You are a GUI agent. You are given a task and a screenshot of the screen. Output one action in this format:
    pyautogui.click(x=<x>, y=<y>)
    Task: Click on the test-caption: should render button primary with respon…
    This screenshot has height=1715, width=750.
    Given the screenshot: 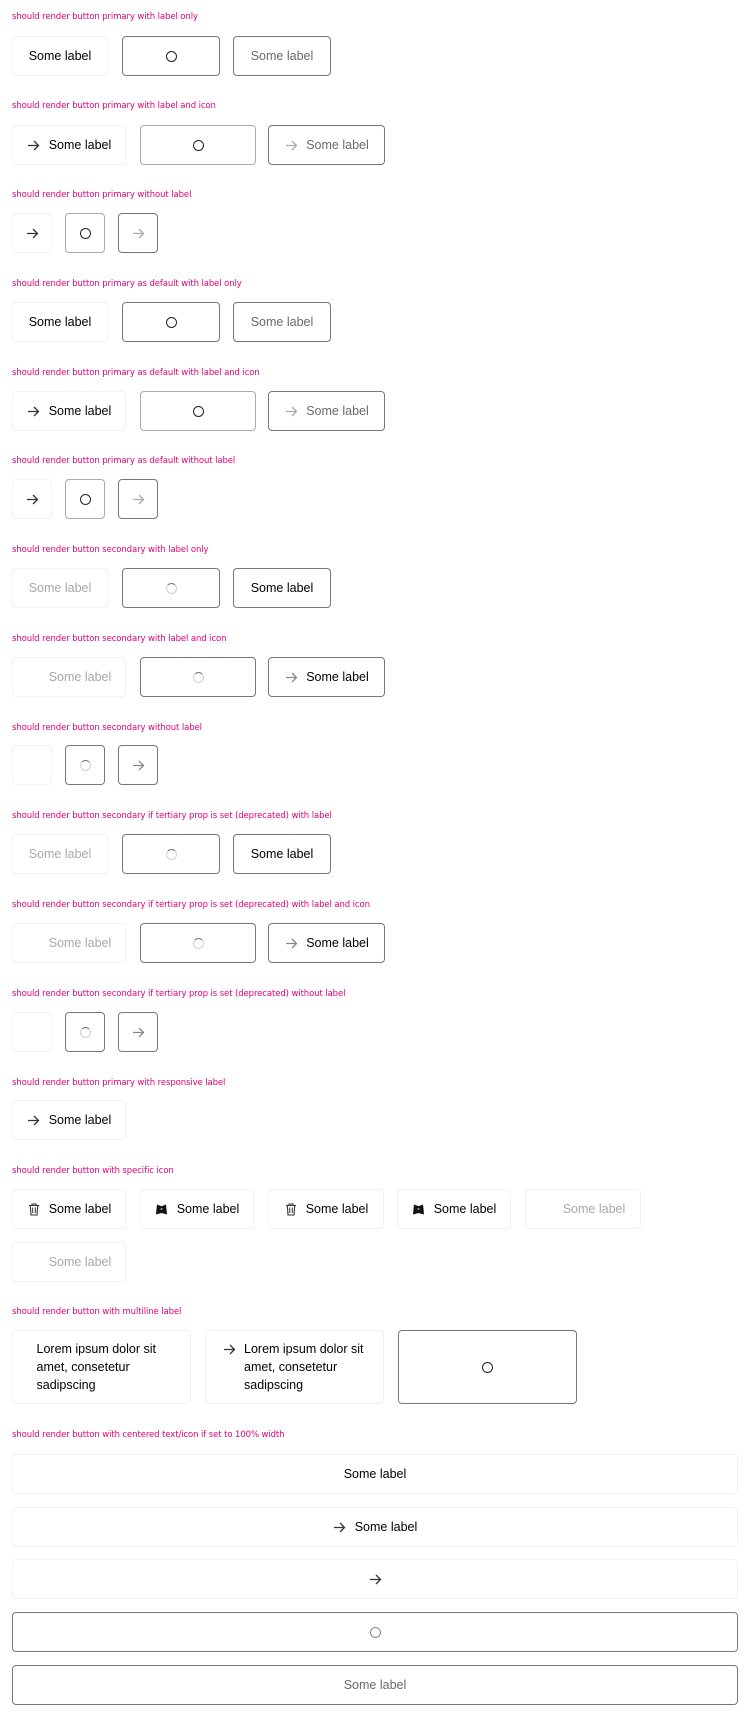 What is the action you would take?
    pyautogui.click(x=119, y=1083)
    